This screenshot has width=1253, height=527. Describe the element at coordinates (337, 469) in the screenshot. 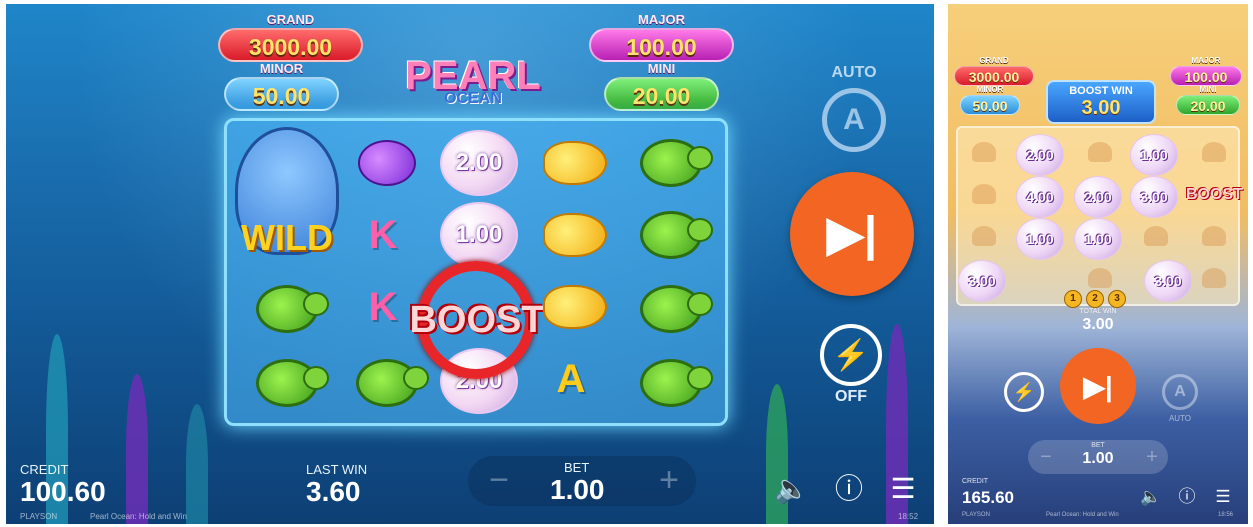

I see `last-win-label: LAST WIN` at that location.